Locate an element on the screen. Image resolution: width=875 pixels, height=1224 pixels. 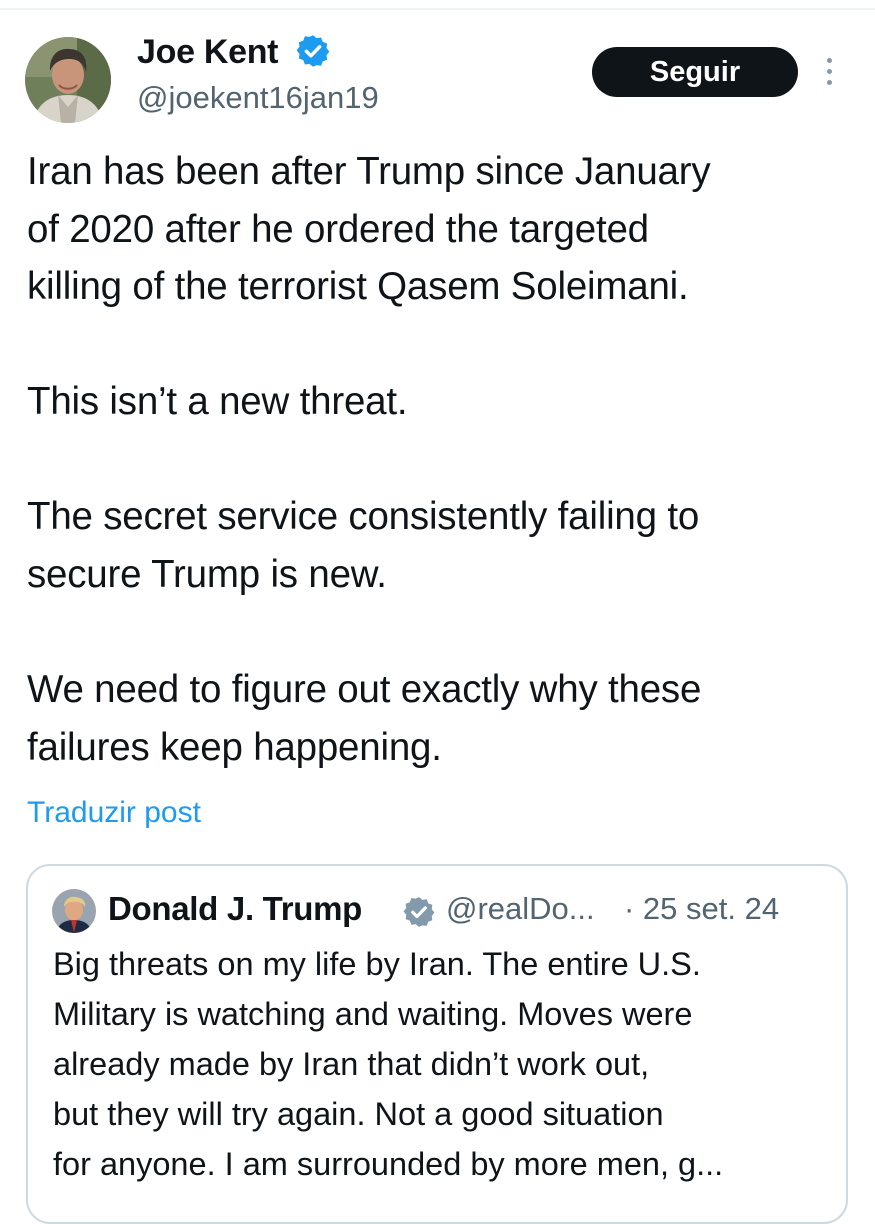
author-avatar is located at coordinates (68, 80).